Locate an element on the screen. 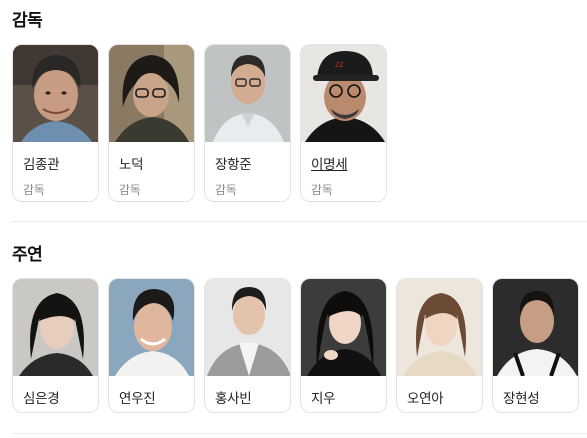 This screenshot has height=438, width=587. person-card-cast-4: 지우 is located at coordinates (343, 345).